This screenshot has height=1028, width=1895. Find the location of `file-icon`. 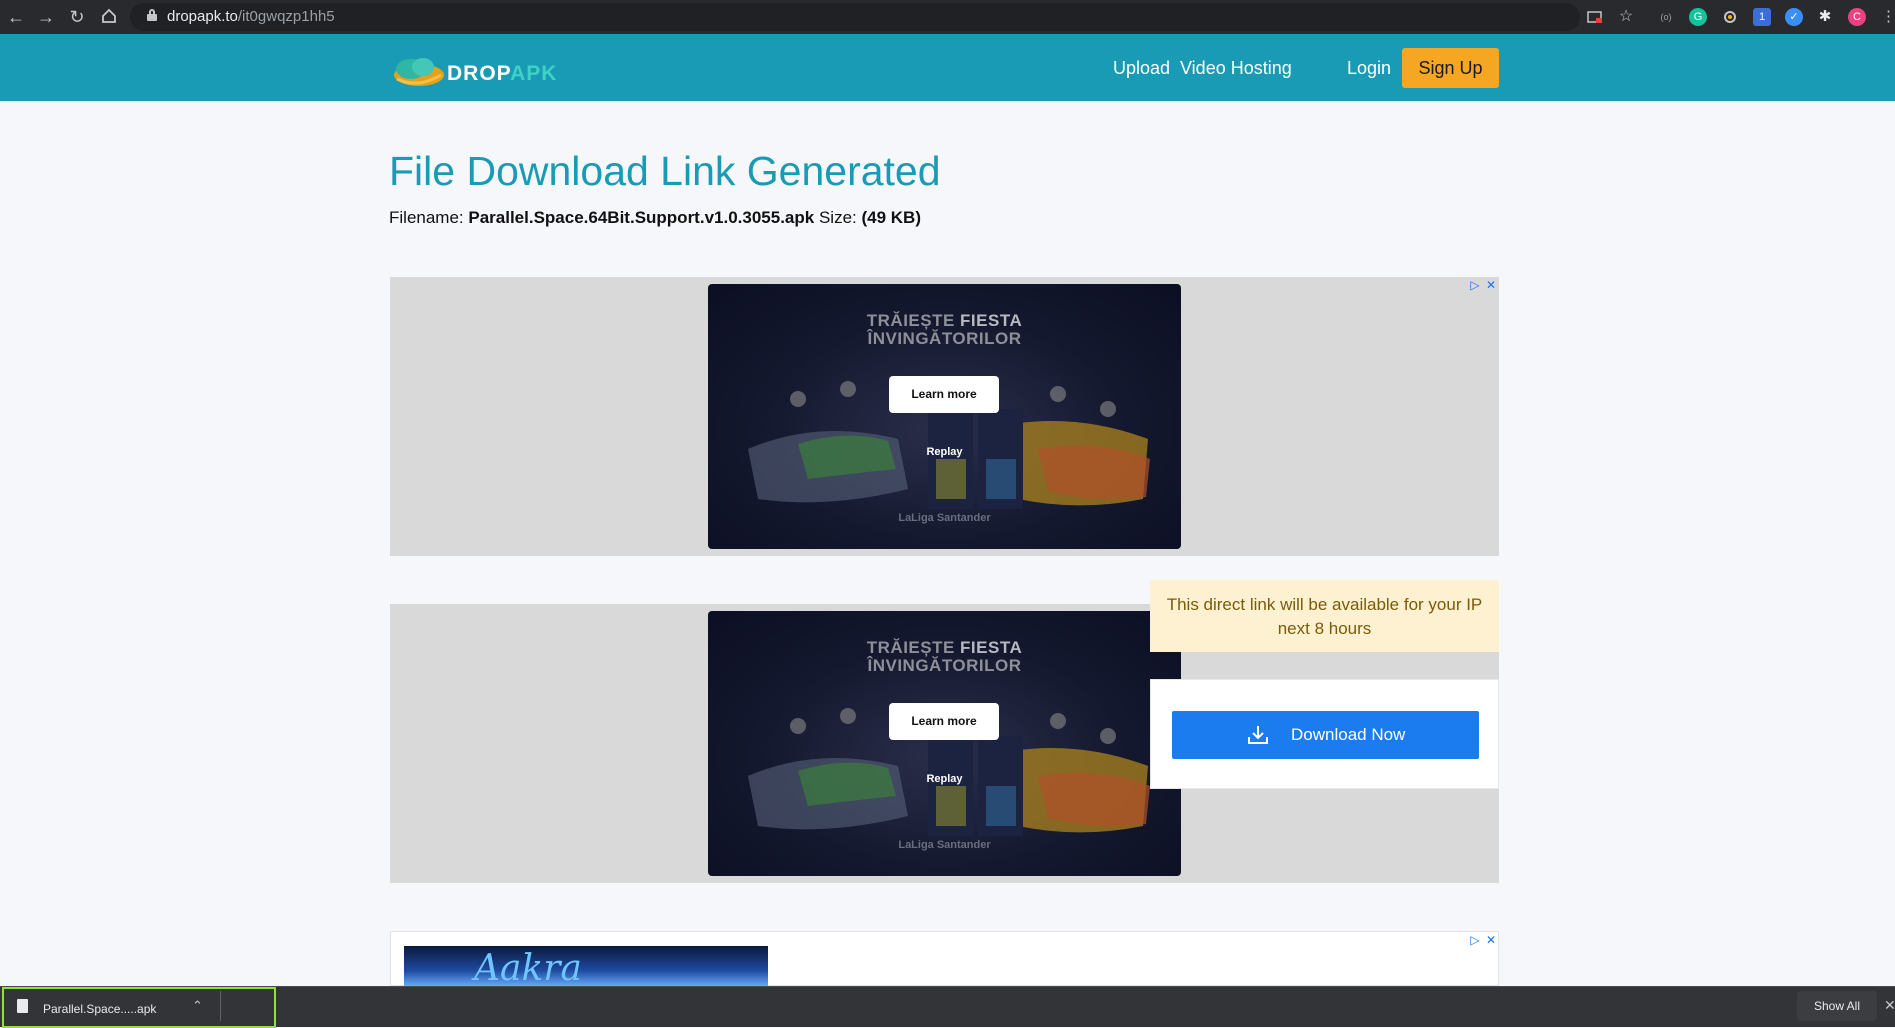

file-icon is located at coordinates (22, 1006).